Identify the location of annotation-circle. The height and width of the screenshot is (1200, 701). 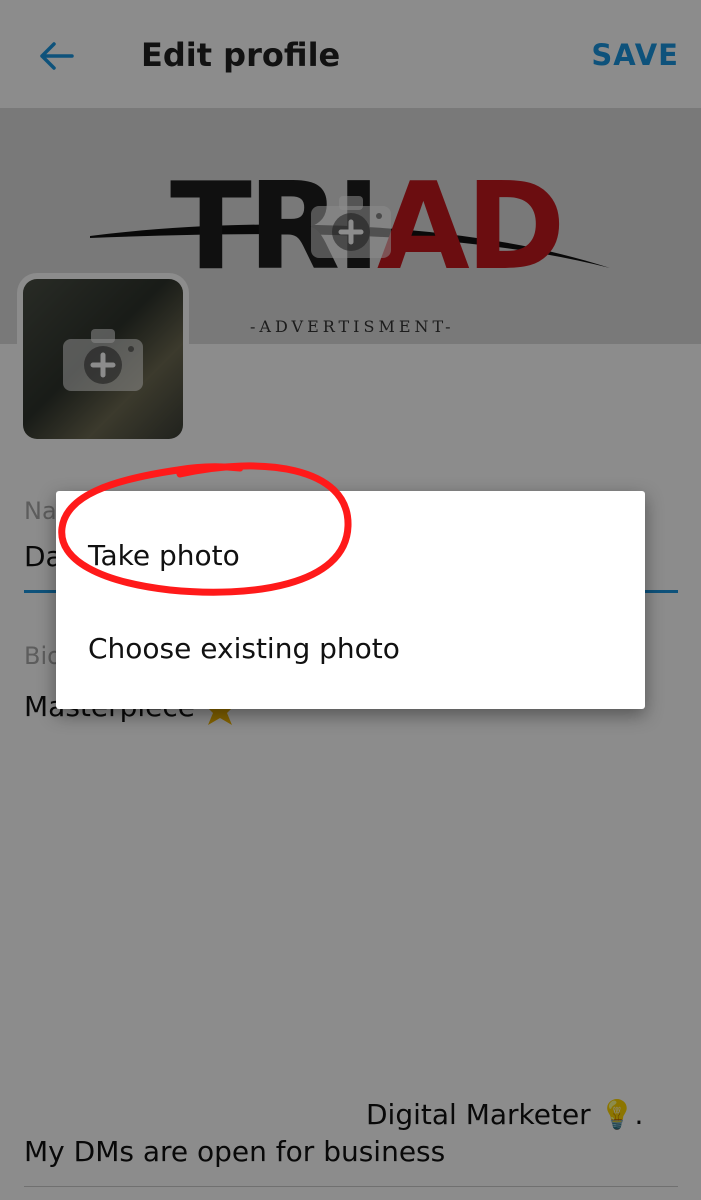
(205, 529).